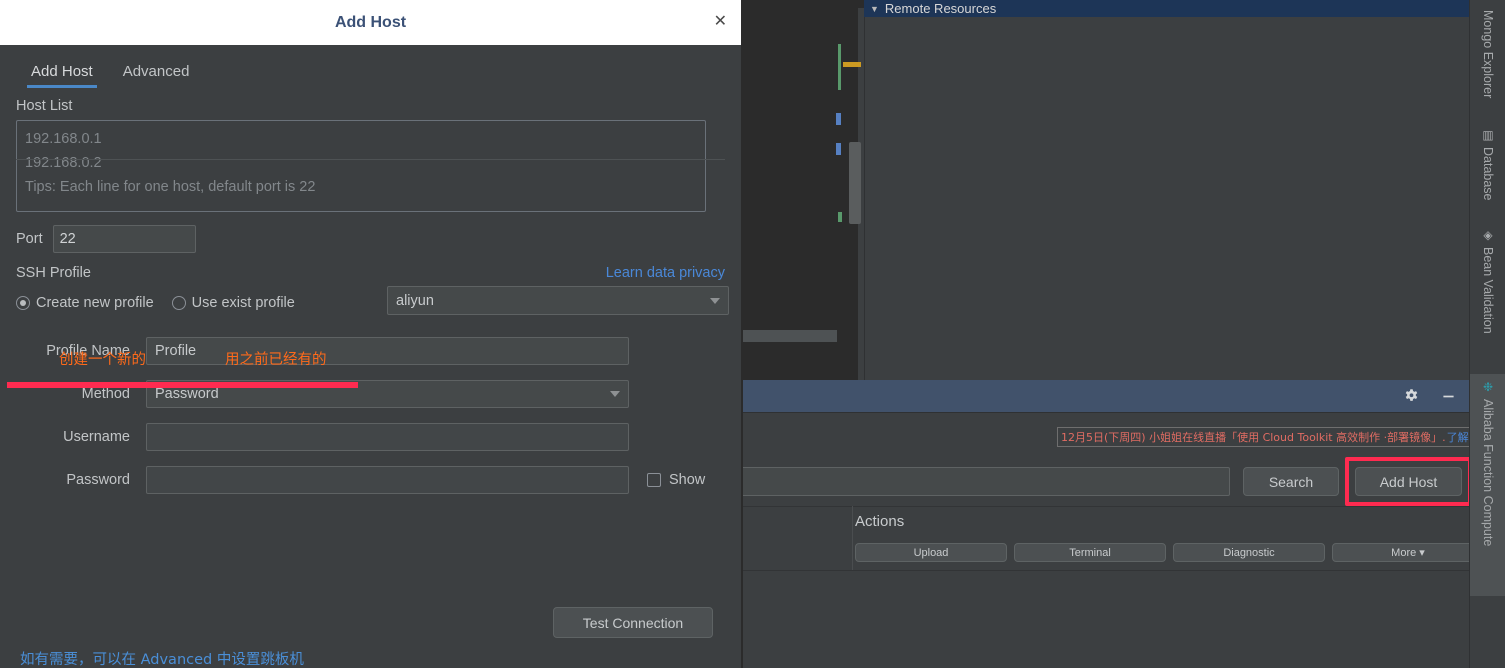  What do you see at coordinates (370, 239) in the screenshot?
I see `port-row: Port 22` at bounding box center [370, 239].